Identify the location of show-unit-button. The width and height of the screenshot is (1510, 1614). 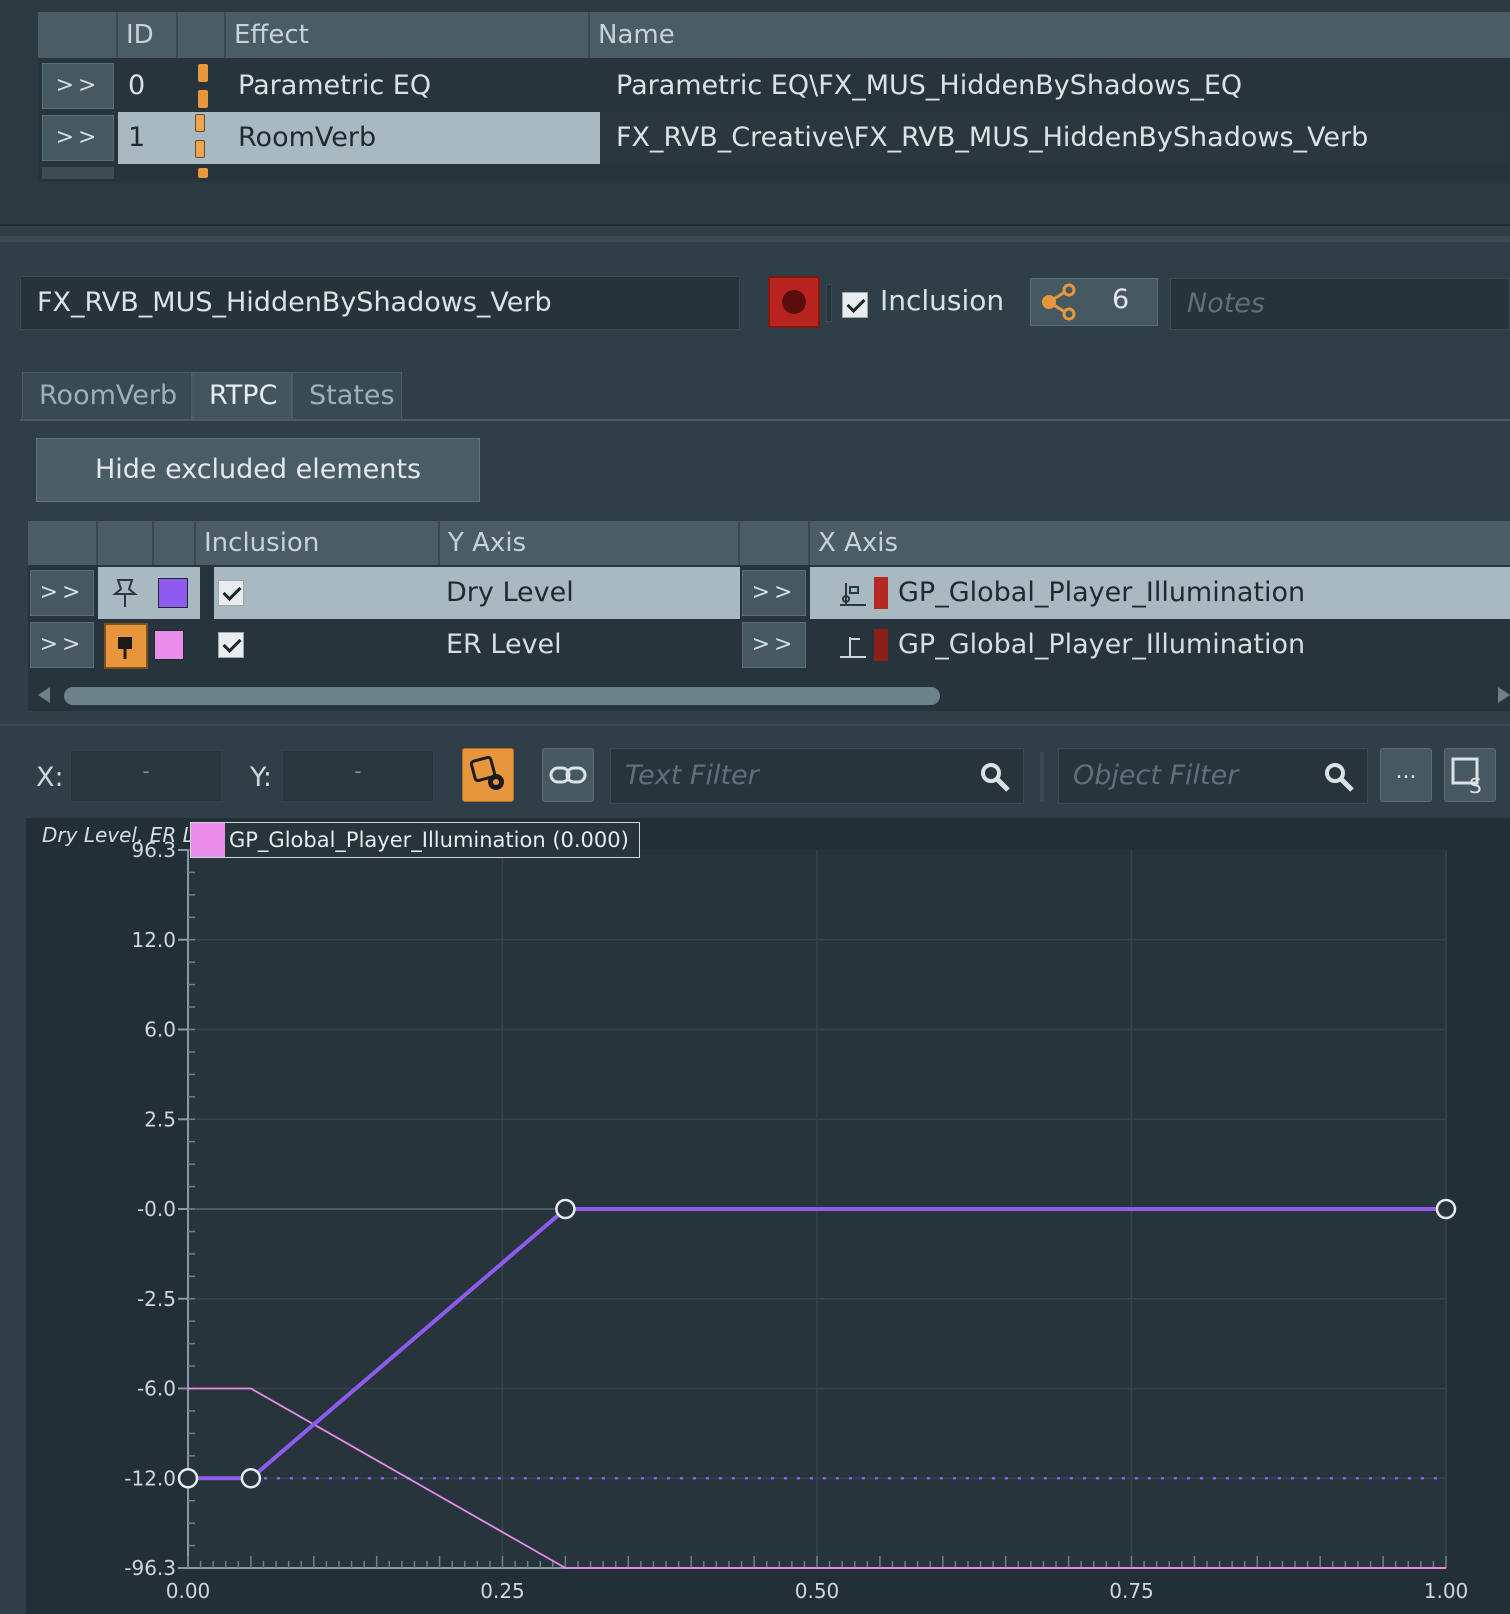
(488, 775).